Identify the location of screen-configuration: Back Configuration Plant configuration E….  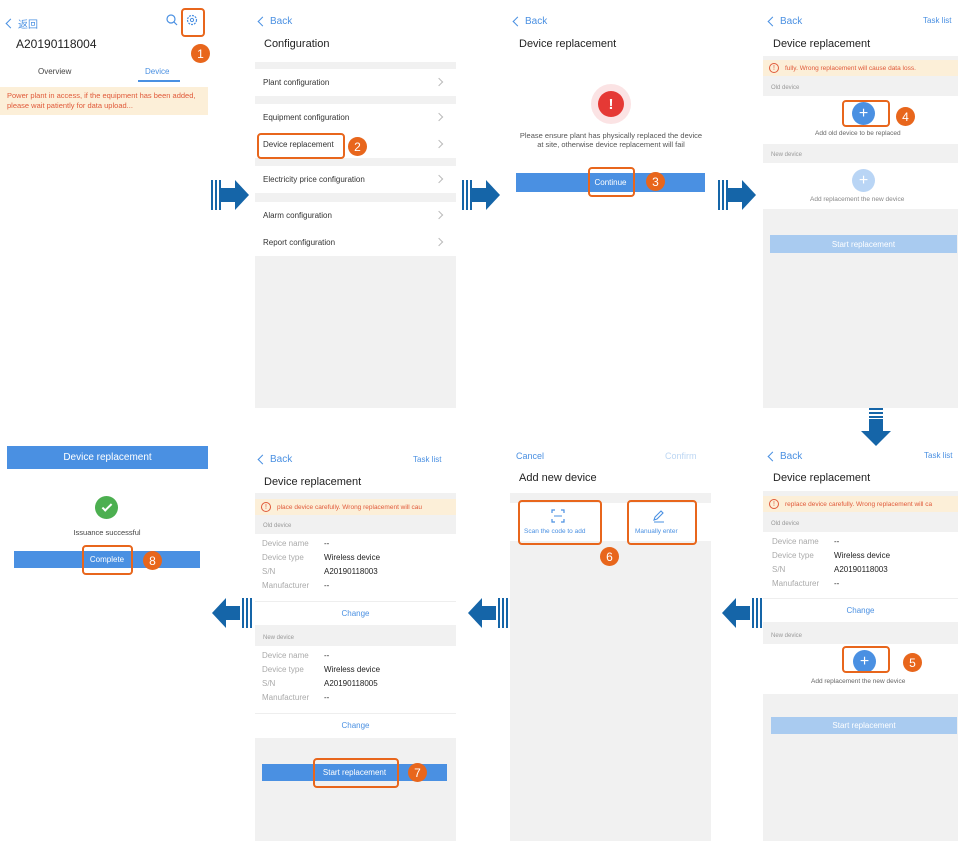
(355, 204).